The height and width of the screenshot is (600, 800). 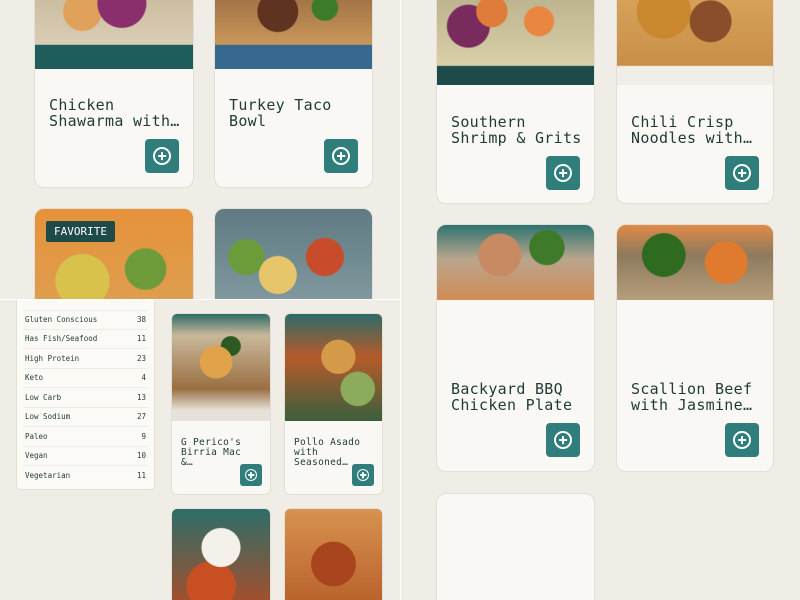 I want to click on filter-row: Has Fish/Seafood 11, so click(x=85, y=339).